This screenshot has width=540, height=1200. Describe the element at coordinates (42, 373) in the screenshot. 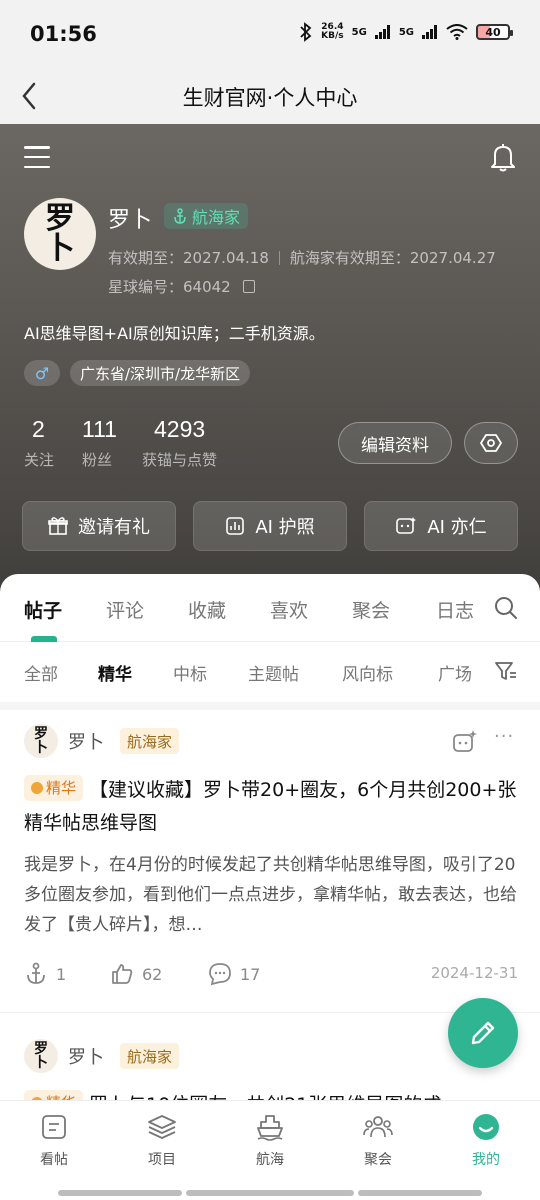

I see `gender-male-icon: ♂` at that location.